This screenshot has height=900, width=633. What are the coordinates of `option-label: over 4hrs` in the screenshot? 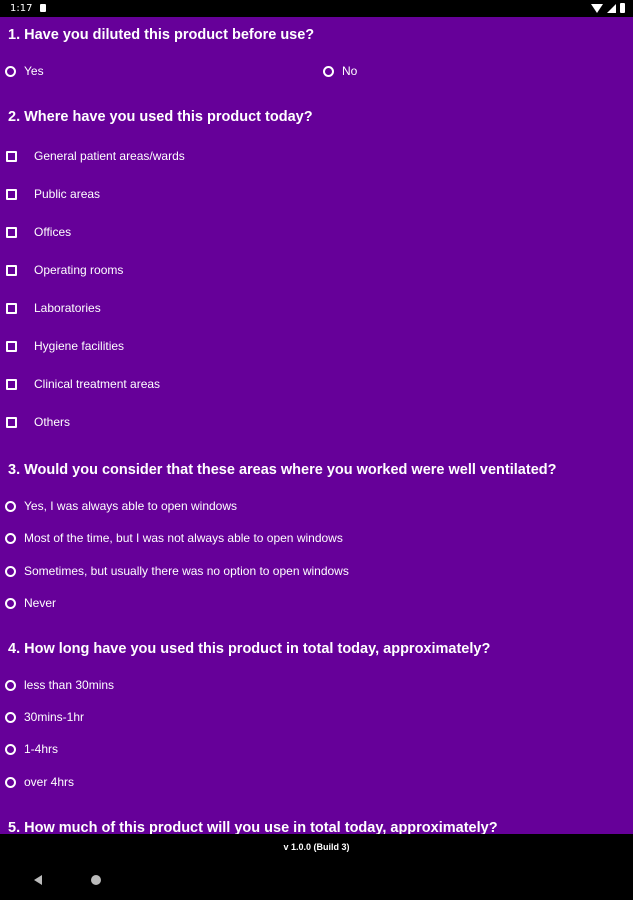 It's located at (49, 782).